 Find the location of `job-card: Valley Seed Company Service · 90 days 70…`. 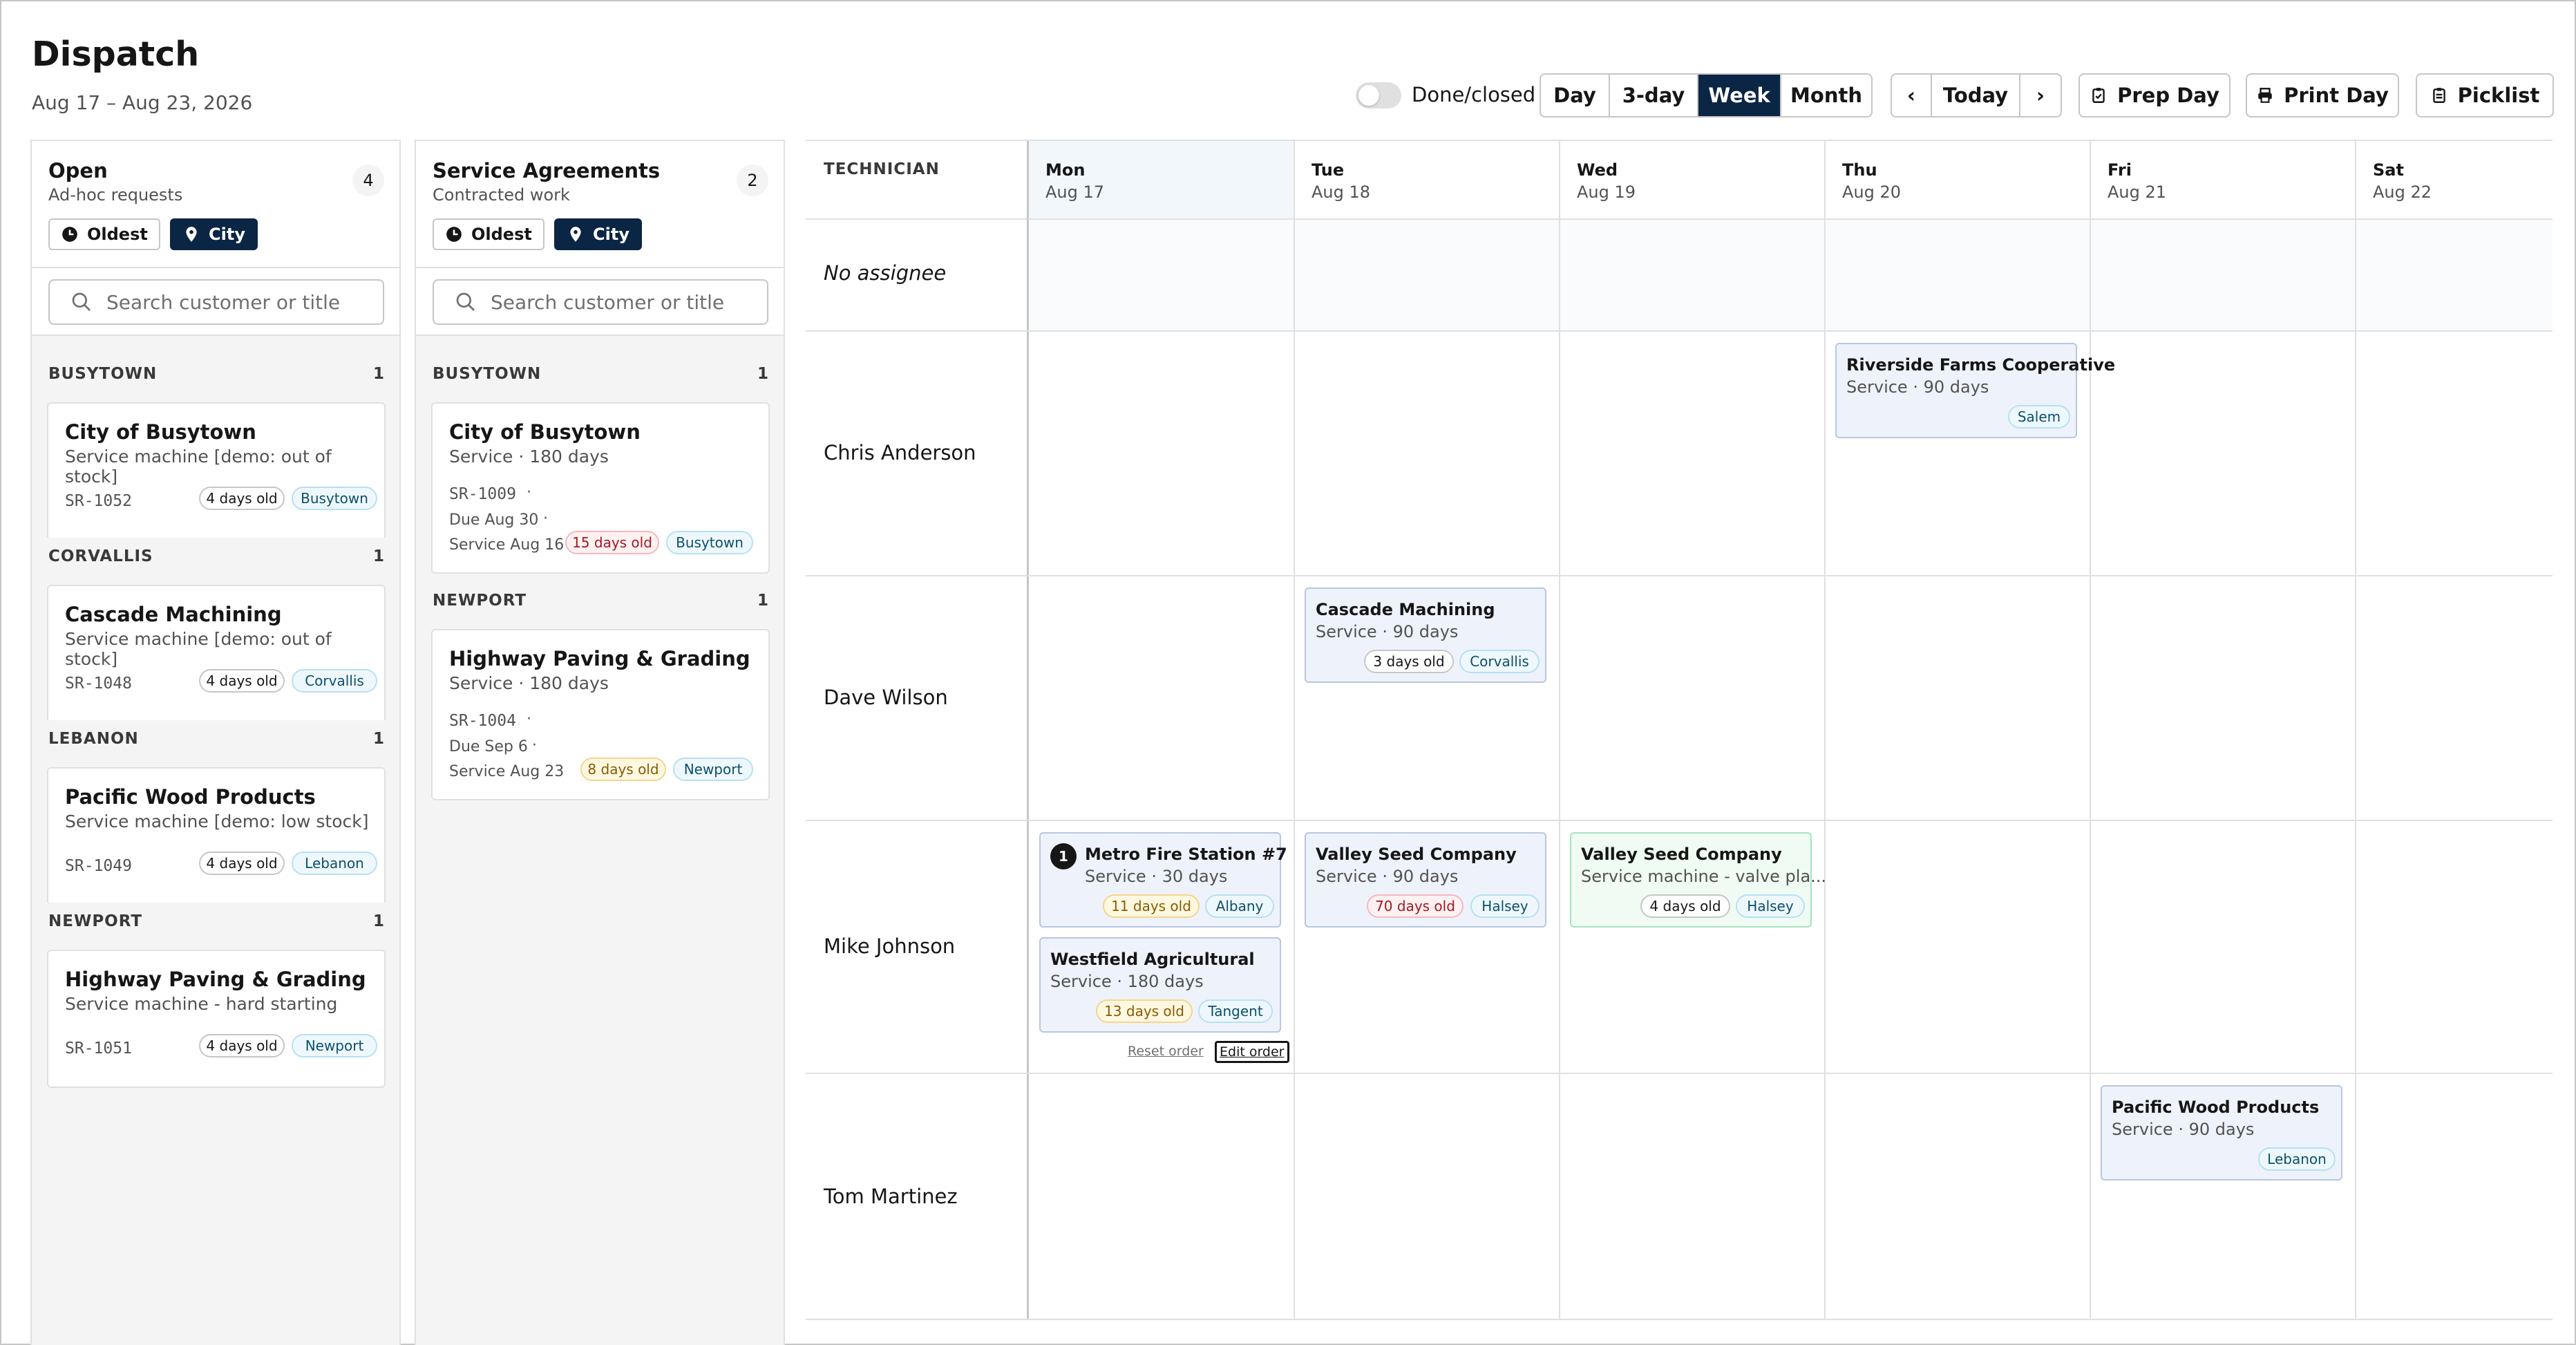

job-card: Valley Seed Company Service · 90 days 70… is located at coordinates (1425, 880).